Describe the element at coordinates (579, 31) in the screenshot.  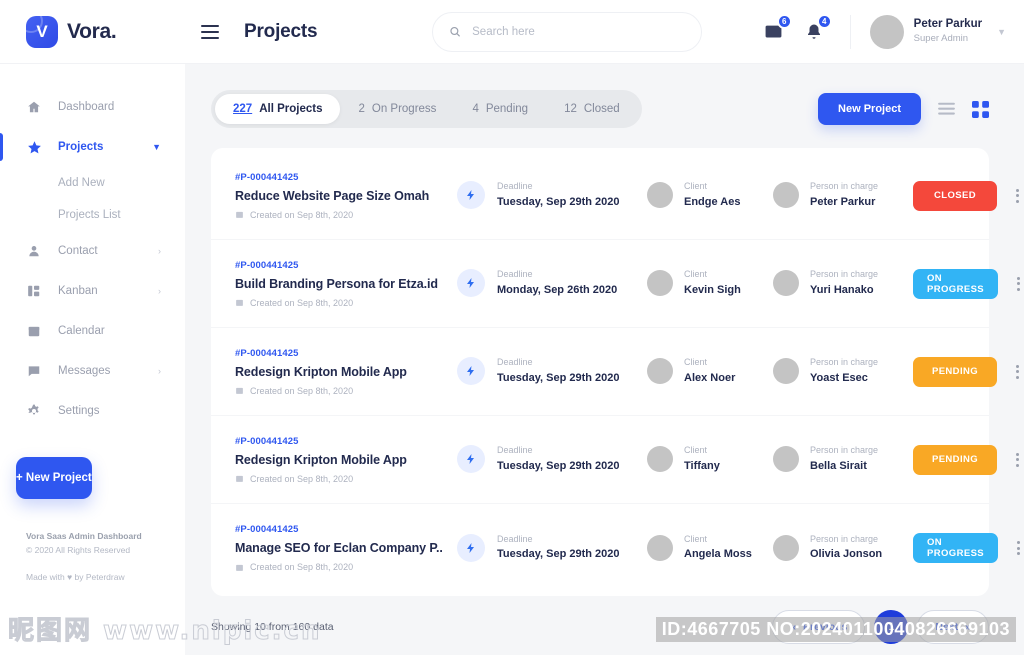
I see `search-input` at that location.